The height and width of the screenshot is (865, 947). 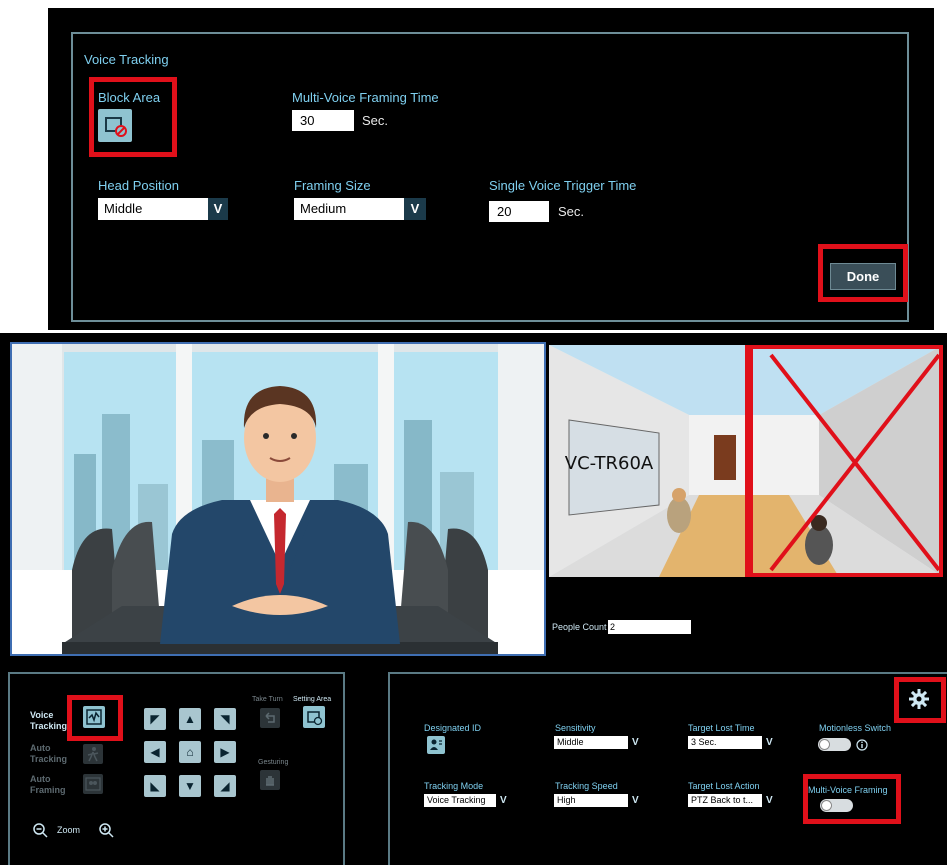 What do you see at coordinates (460, 800) in the screenshot?
I see `tracking-mode-select: Voice Tracking` at bounding box center [460, 800].